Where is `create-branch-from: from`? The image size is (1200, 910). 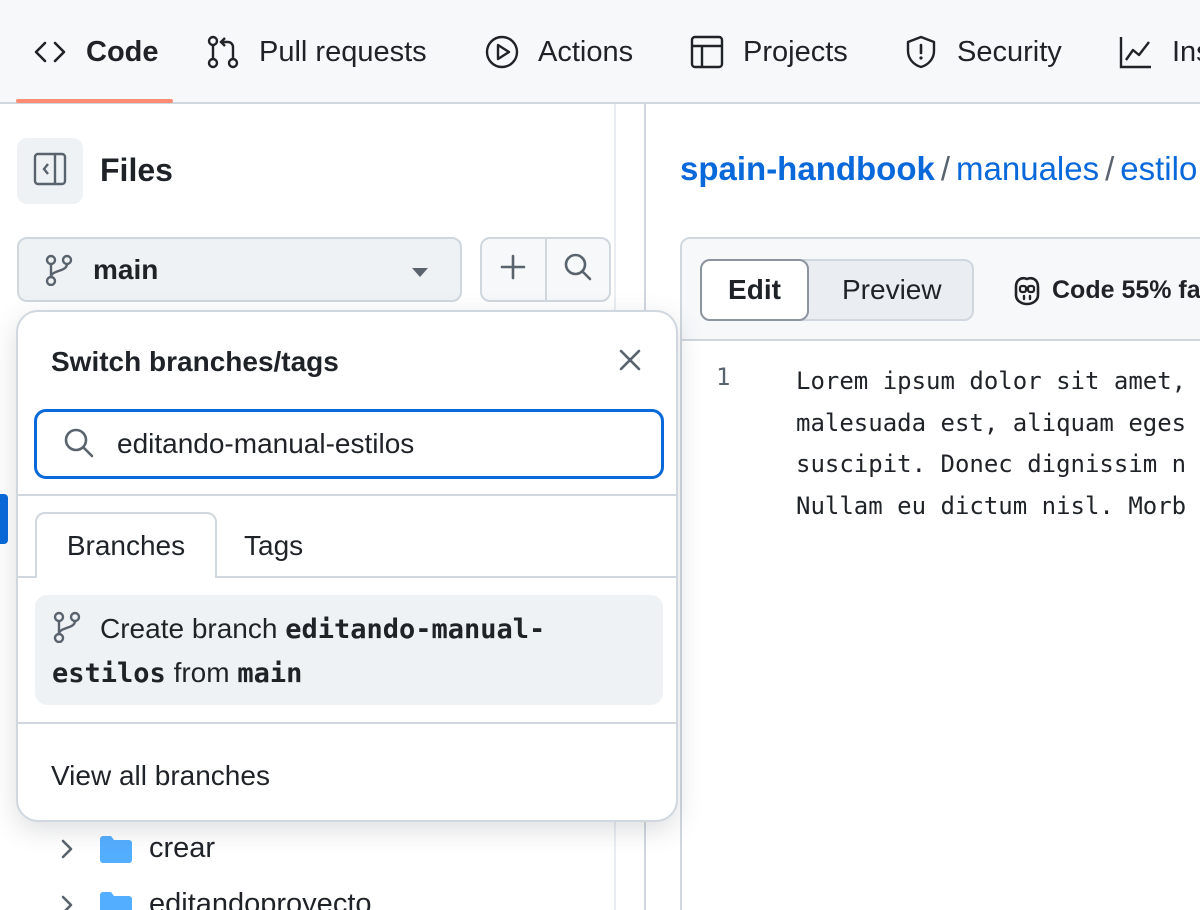 create-branch-from: from is located at coordinates (201, 672).